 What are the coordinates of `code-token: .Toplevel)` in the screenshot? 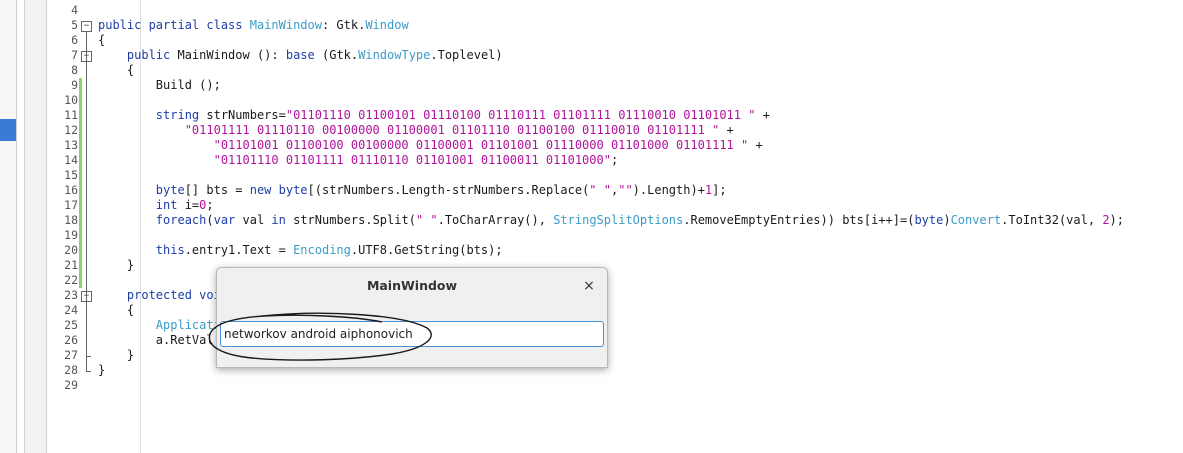 It's located at (466, 55).